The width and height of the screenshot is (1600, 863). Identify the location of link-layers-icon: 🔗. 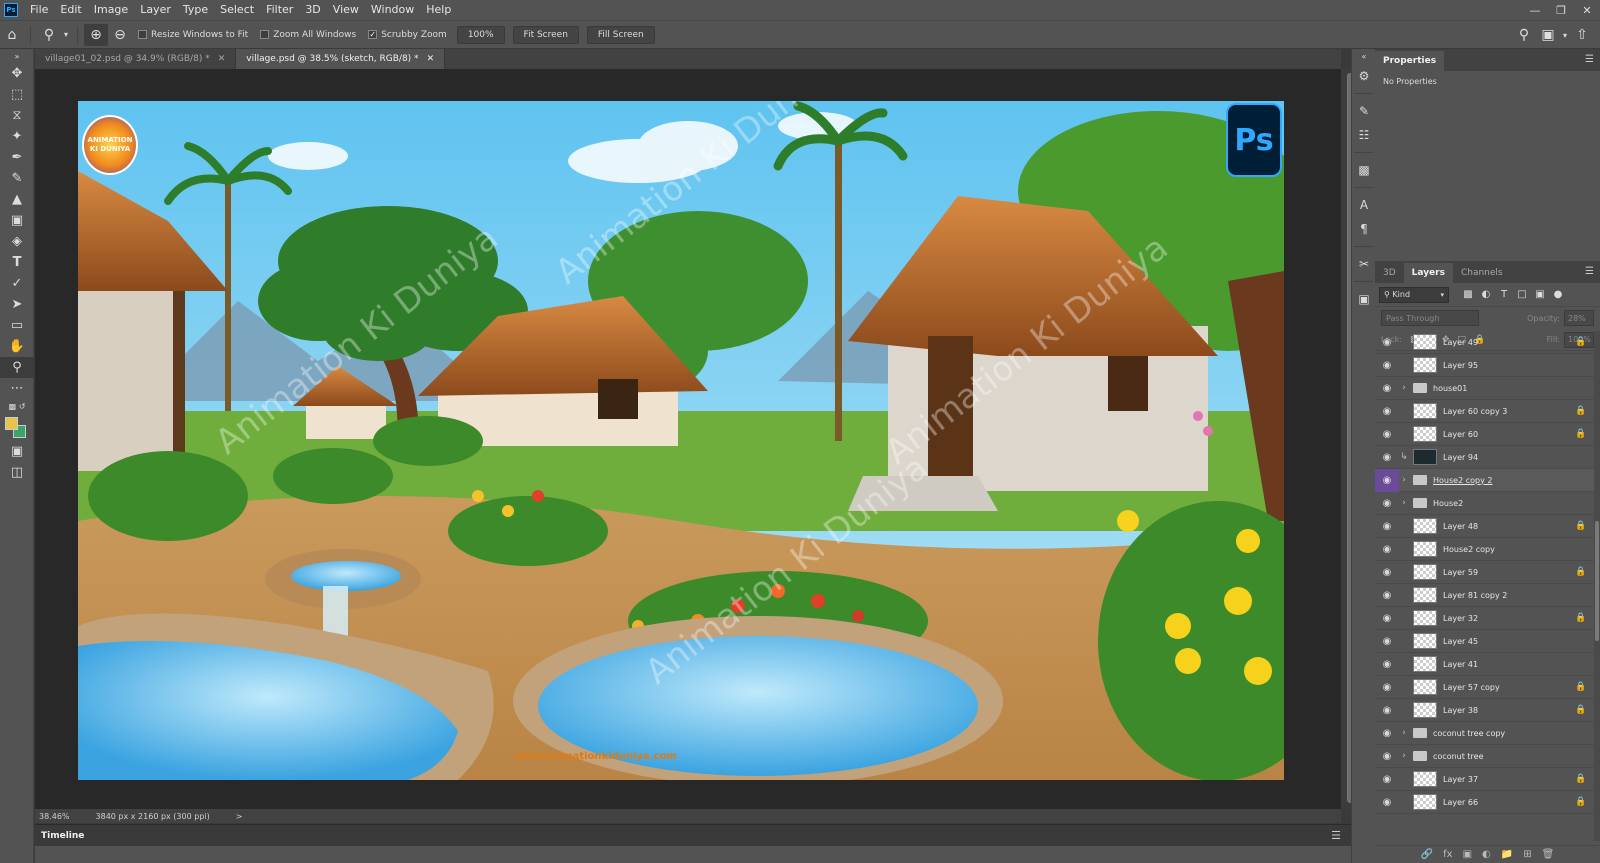
(1427, 854).